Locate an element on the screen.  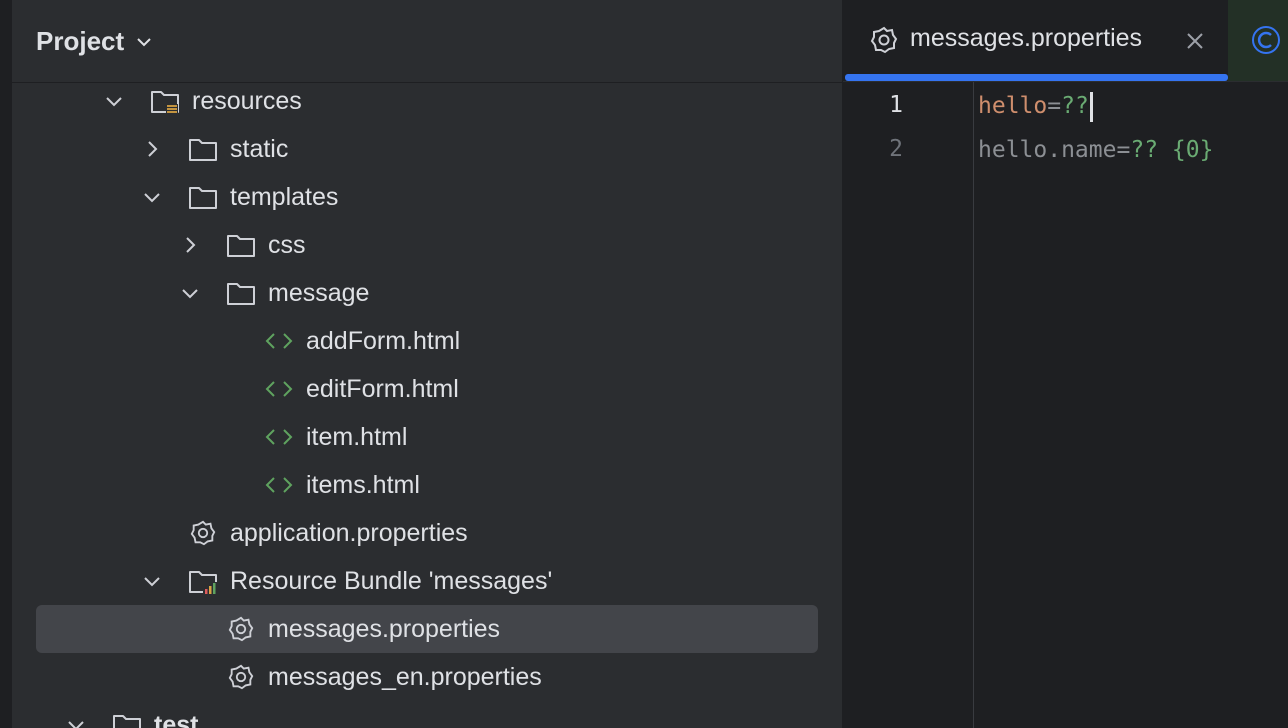
tree-item-messages-en-properties: messages_en.properties is located at coordinates (427, 677).